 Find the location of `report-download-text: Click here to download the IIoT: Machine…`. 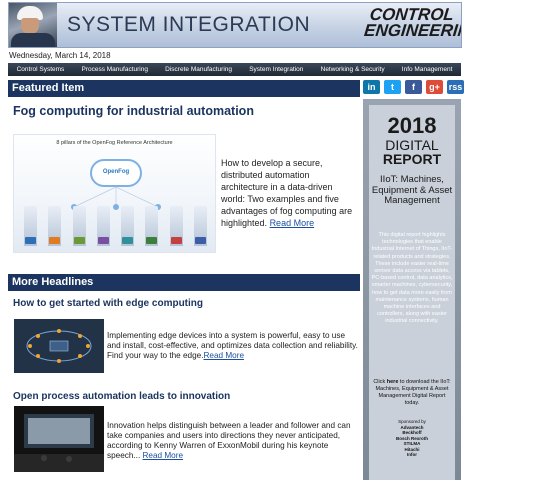

report-download-text: Click here to download the IIoT: Machine… is located at coordinates (412, 392).